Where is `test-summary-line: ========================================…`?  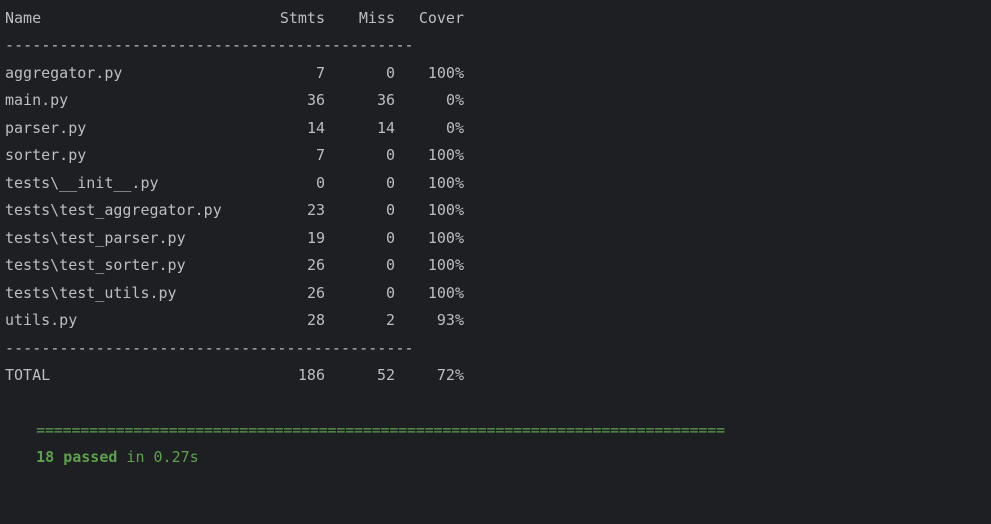
test-summary-line: ========================================… is located at coordinates (495, 428).